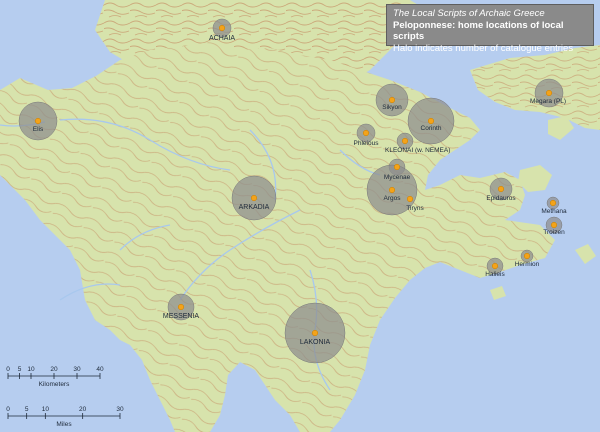 The width and height of the screenshot is (600, 432). What do you see at coordinates (501, 198) in the screenshot?
I see `site-label-epidauros: Epidauros` at bounding box center [501, 198].